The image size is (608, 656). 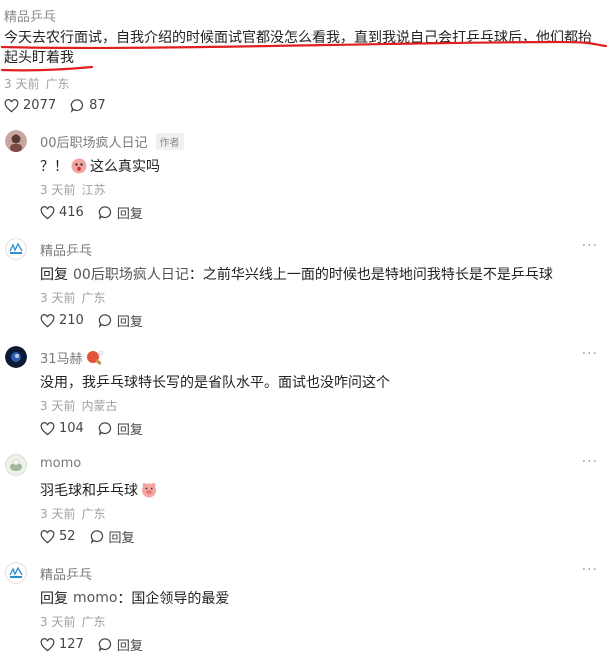 I want to click on comment-like-button: 127, so click(x=62, y=644).